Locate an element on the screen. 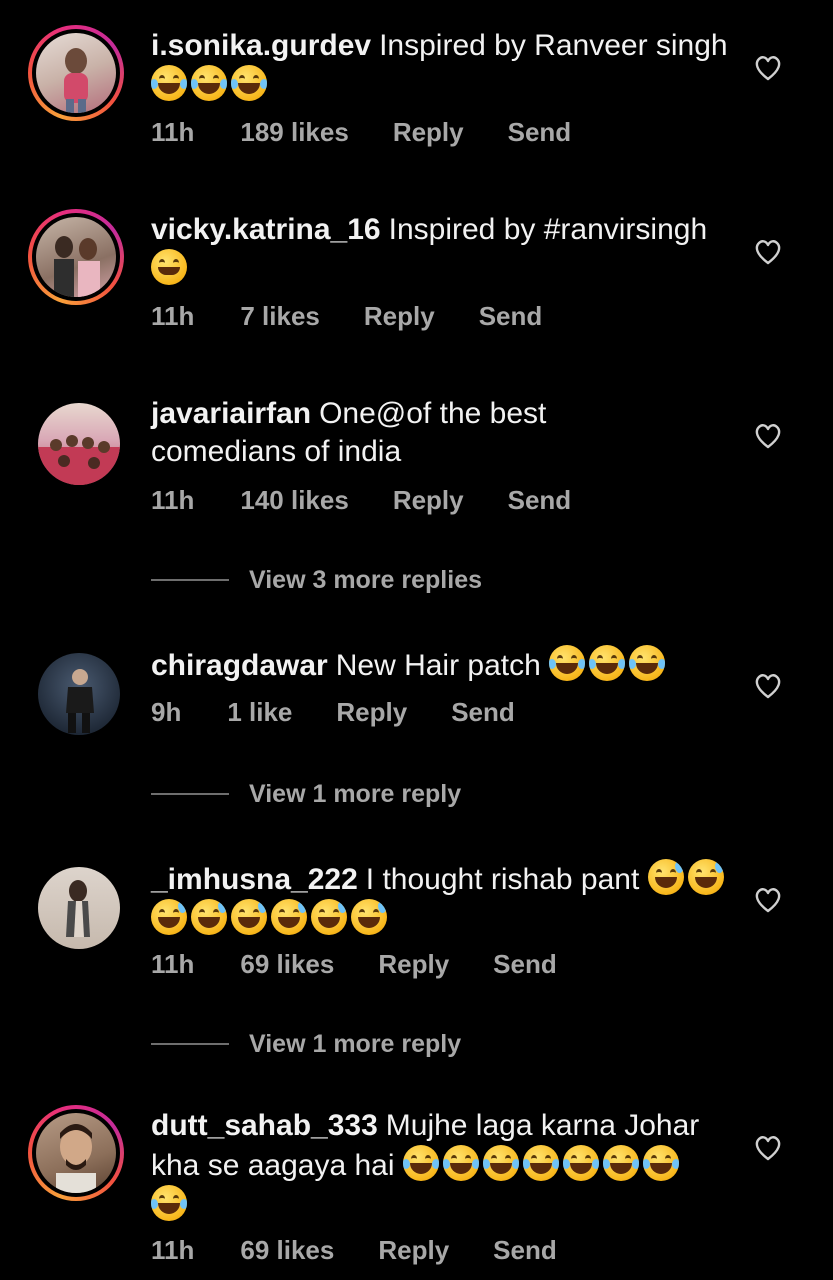 This screenshot has height=1280, width=833. comment-text: Inspired by Ranveer singh is located at coordinates (553, 45).